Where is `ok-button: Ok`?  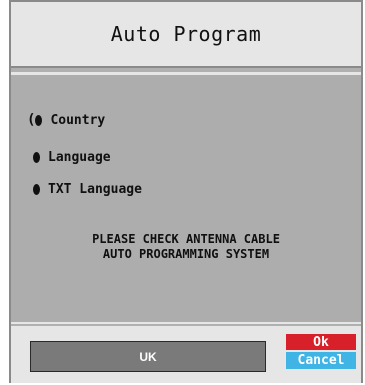
ok-button: Ok is located at coordinates (321, 342).